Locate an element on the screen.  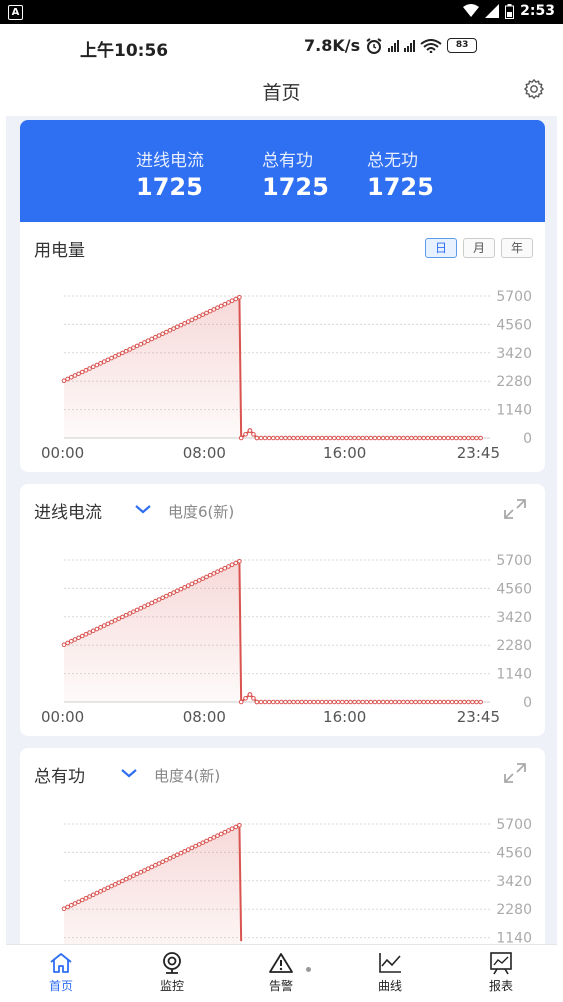
device-battery: 83 is located at coordinates (462, 45).